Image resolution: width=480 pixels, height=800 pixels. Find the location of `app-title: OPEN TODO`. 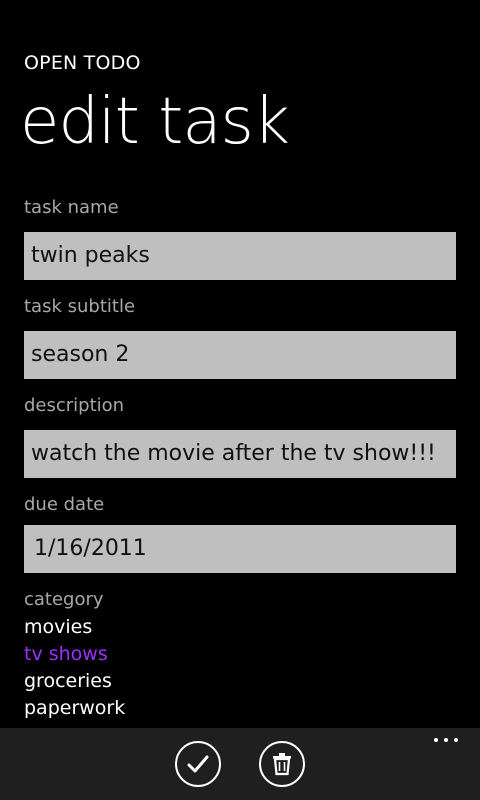

app-title: OPEN TODO is located at coordinates (82, 63).